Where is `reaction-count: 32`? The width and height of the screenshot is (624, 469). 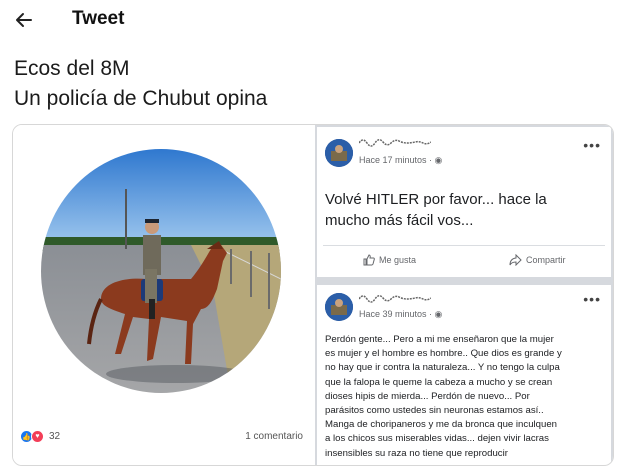
reaction-count: 32 is located at coordinates (55, 436).